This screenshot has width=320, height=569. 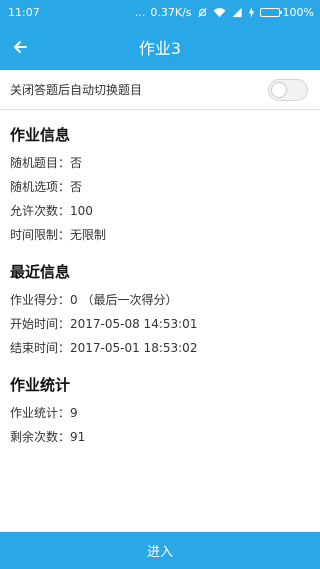 I want to click on enter-button: 进入, so click(x=160, y=550).